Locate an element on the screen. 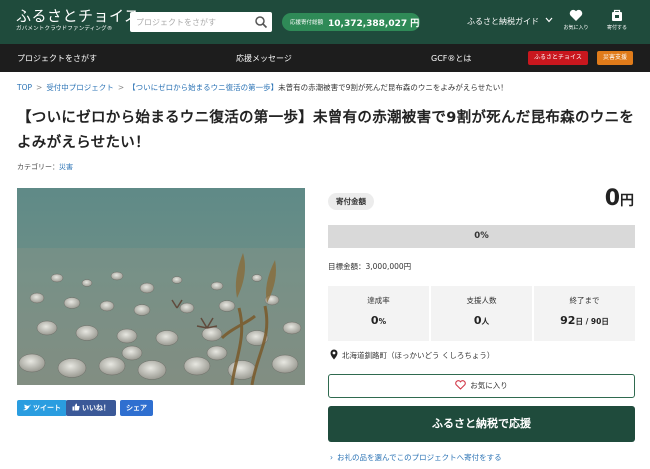 The width and height of the screenshot is (650, 469). category-label: カテゴリー： is located at coordinates (38, 167).